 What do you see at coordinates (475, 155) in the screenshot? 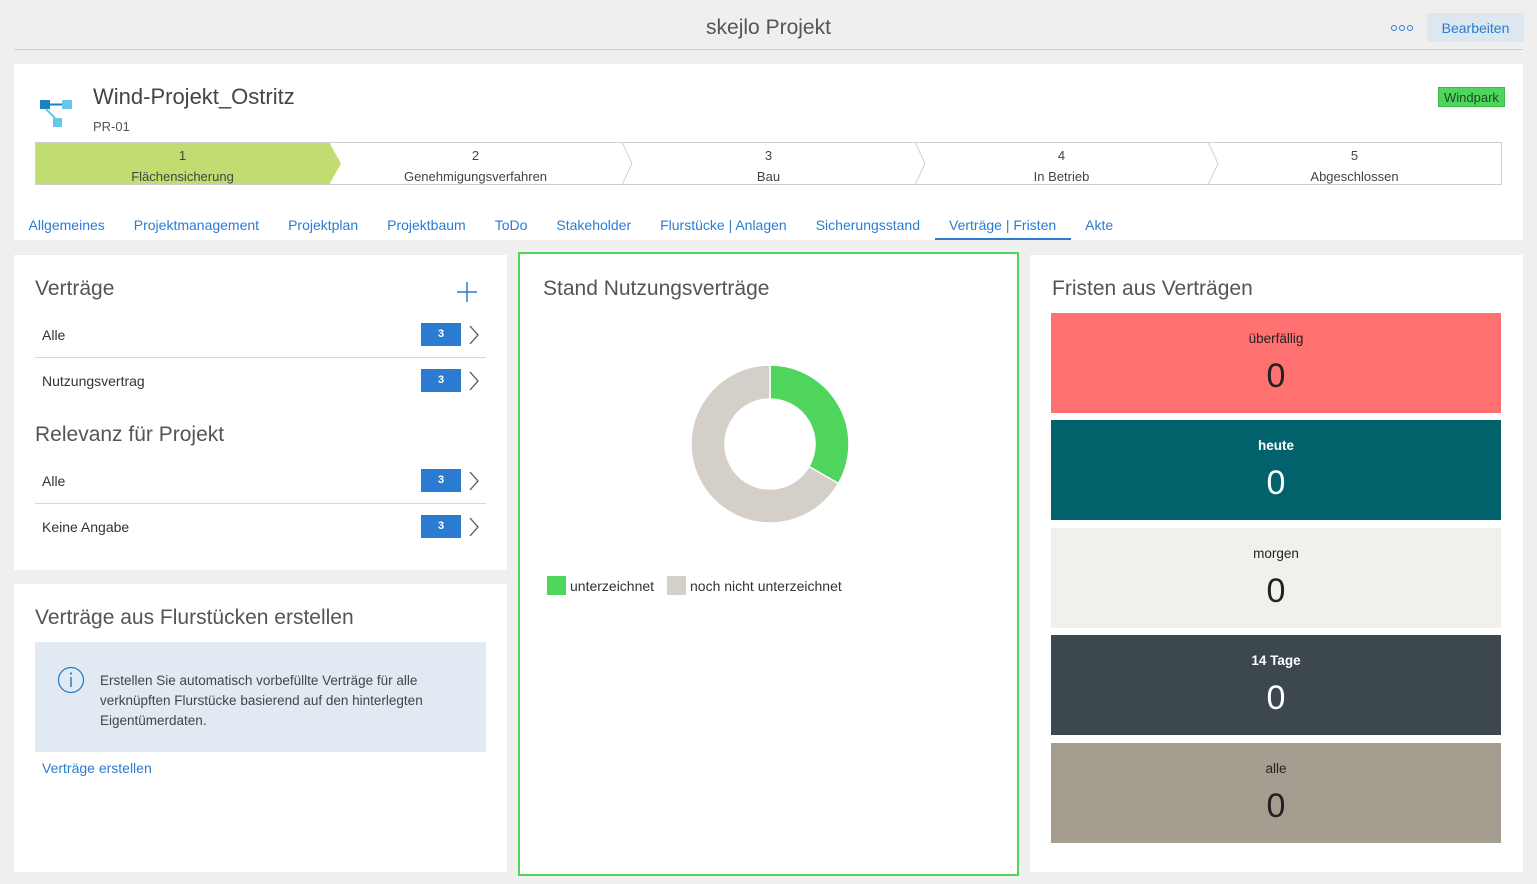
I see `stage-number: 2` at bounding box center [475, 155].